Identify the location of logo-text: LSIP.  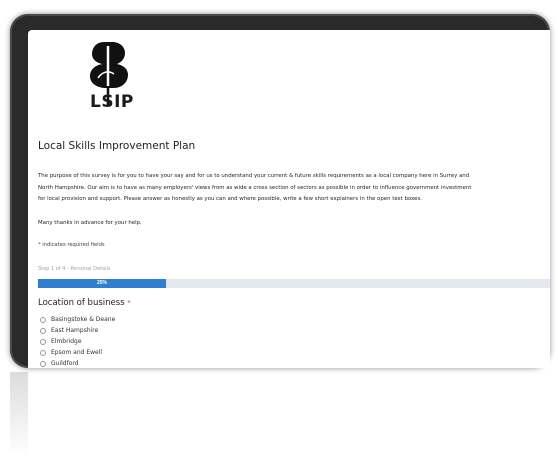
(112, 102).